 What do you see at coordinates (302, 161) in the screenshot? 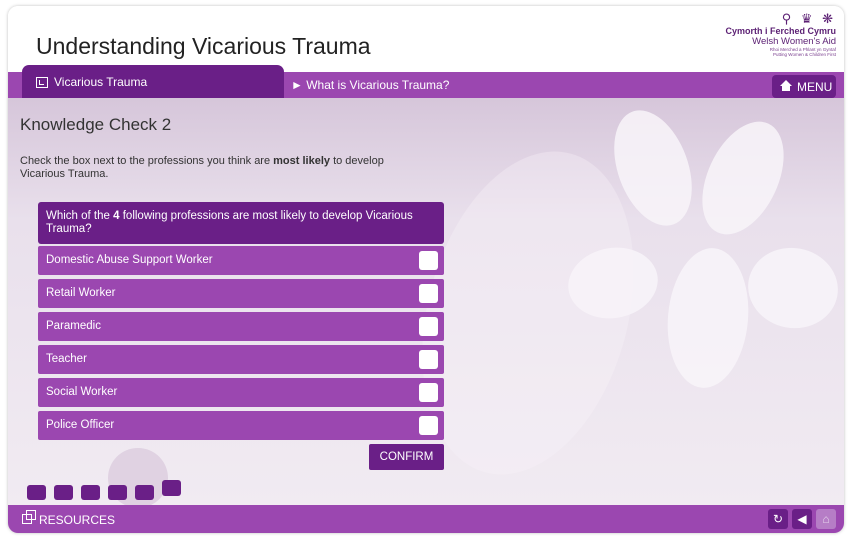
I see `instructions-emphasis: most likely` at bounding box center [302, 161].